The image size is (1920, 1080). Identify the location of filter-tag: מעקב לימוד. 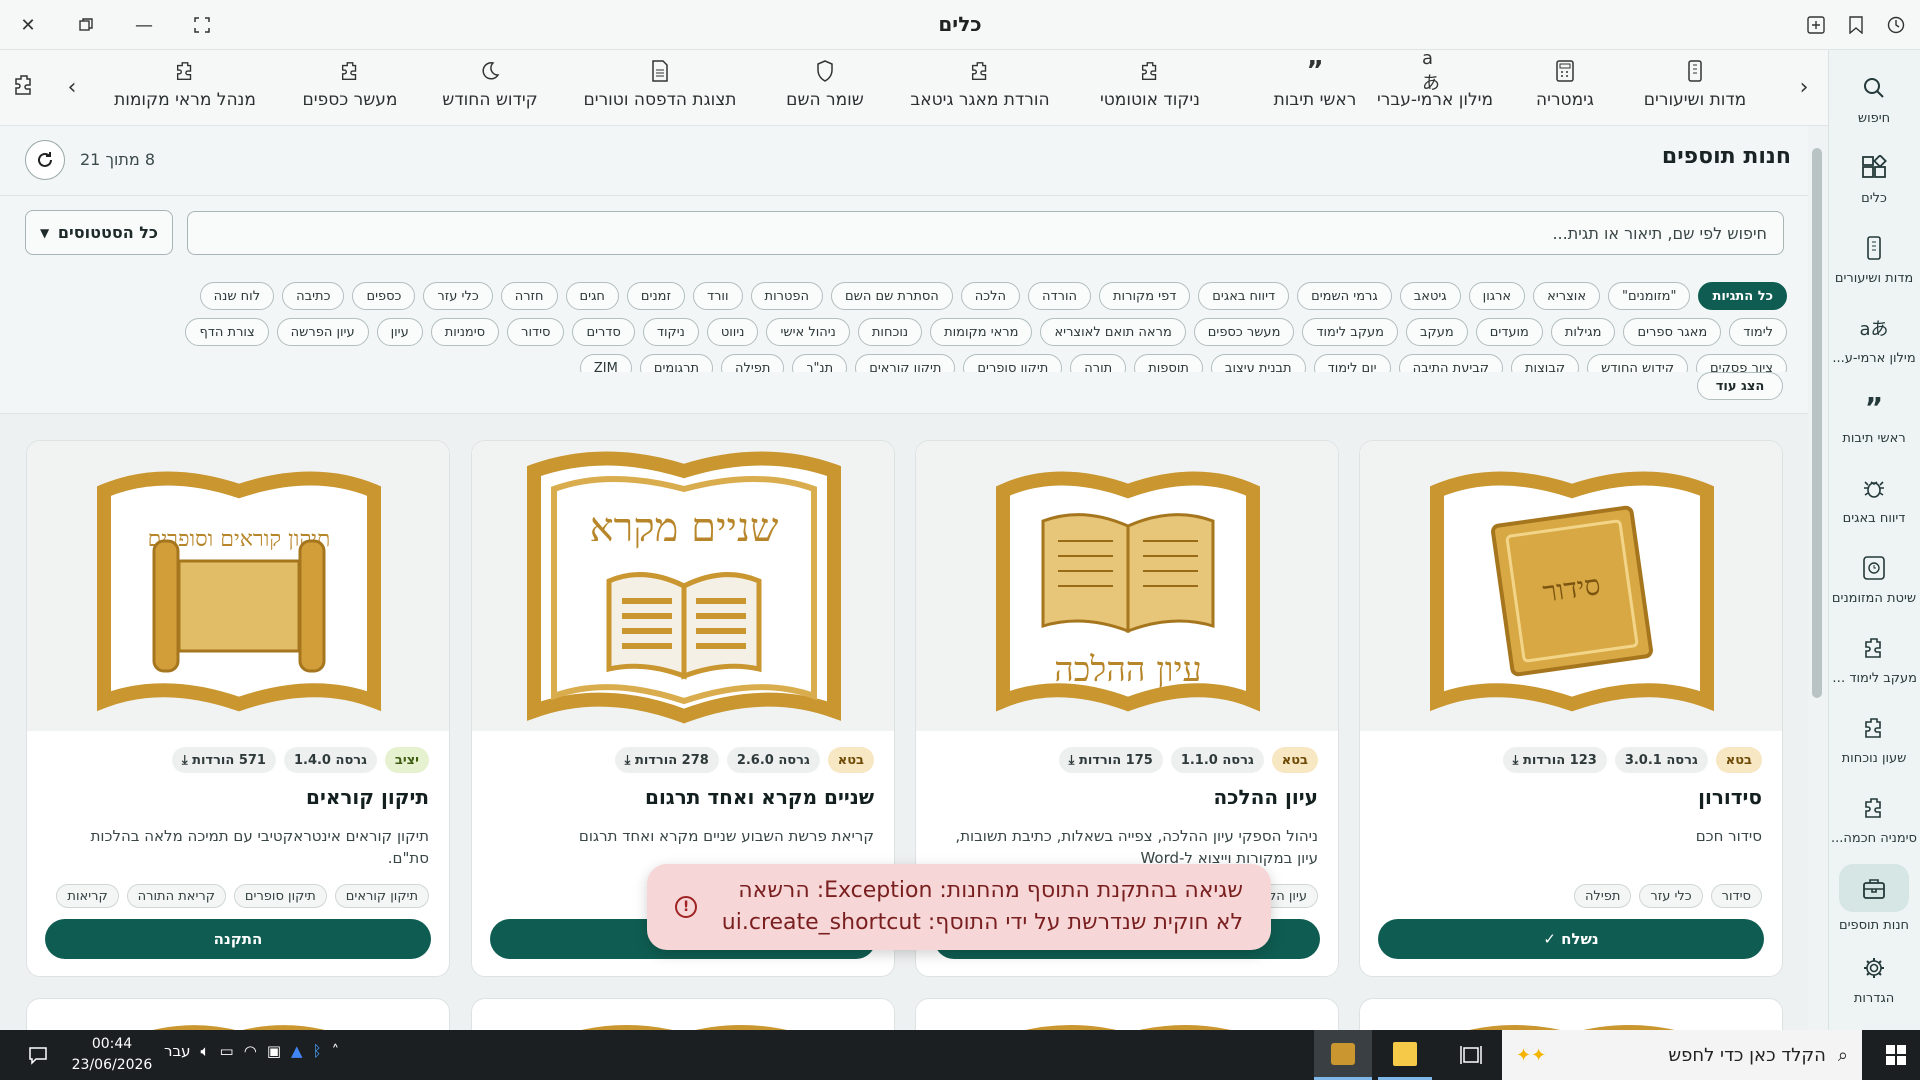
(1350, 332).